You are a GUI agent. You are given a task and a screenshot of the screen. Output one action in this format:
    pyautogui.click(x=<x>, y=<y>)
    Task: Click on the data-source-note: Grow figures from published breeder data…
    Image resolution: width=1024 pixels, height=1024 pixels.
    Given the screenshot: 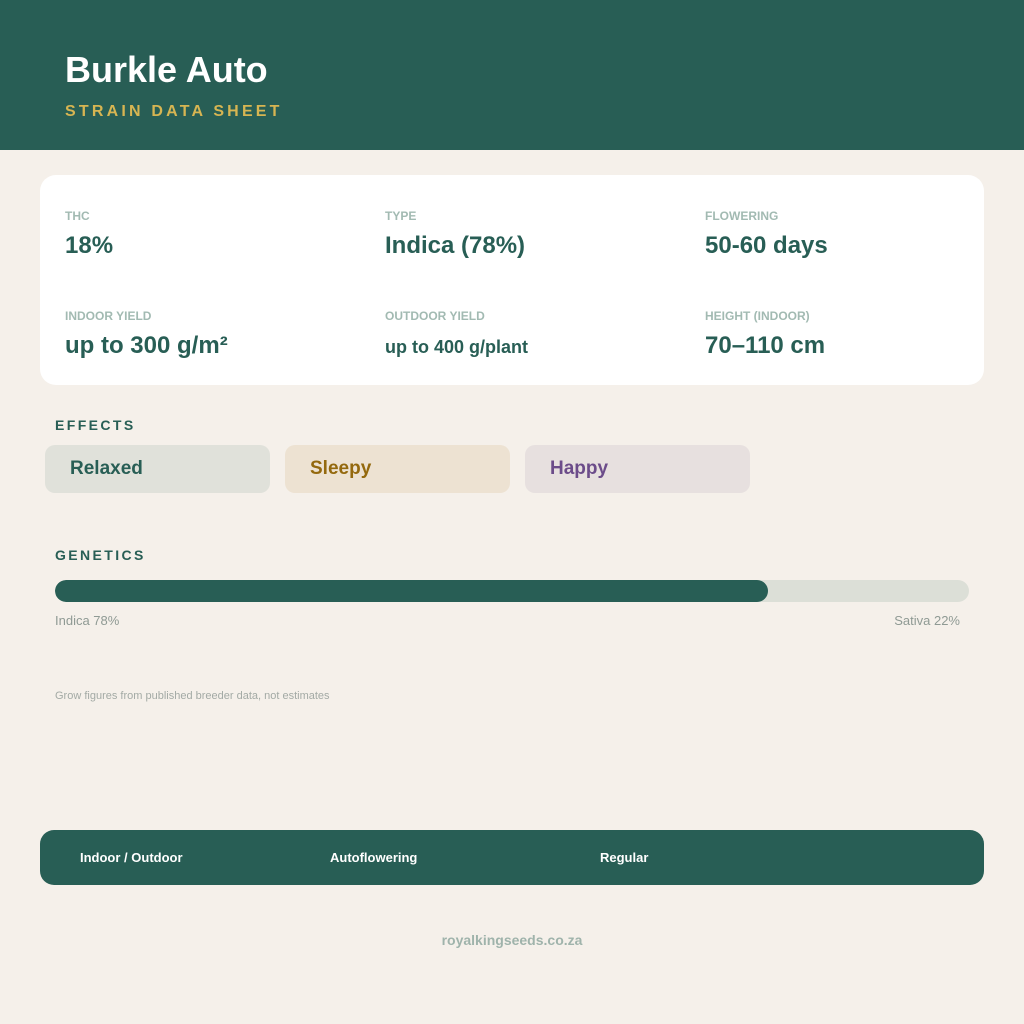 What is the action you would take?
    pyautogui.click(x=192, y=696)
    